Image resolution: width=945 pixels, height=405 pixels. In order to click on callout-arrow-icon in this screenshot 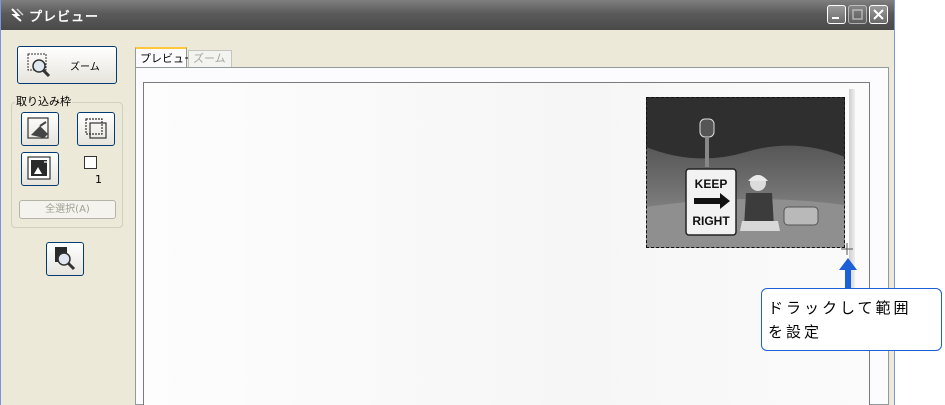, I will do `click(848, 273)`.